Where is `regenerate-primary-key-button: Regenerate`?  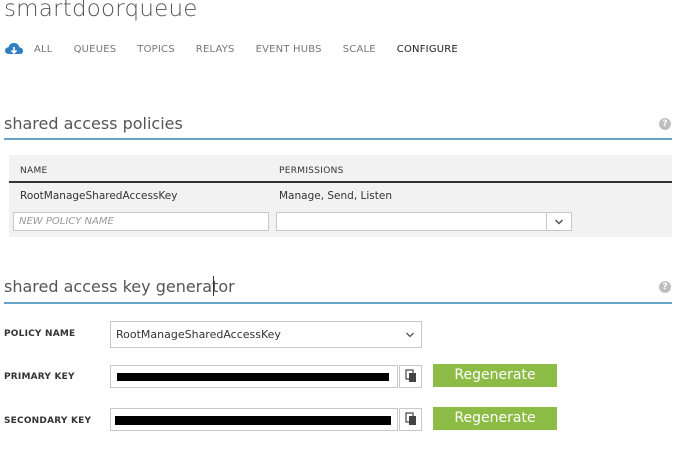 regenerate-primary-key-button: Regenerate is located at coordinates (495, 375).